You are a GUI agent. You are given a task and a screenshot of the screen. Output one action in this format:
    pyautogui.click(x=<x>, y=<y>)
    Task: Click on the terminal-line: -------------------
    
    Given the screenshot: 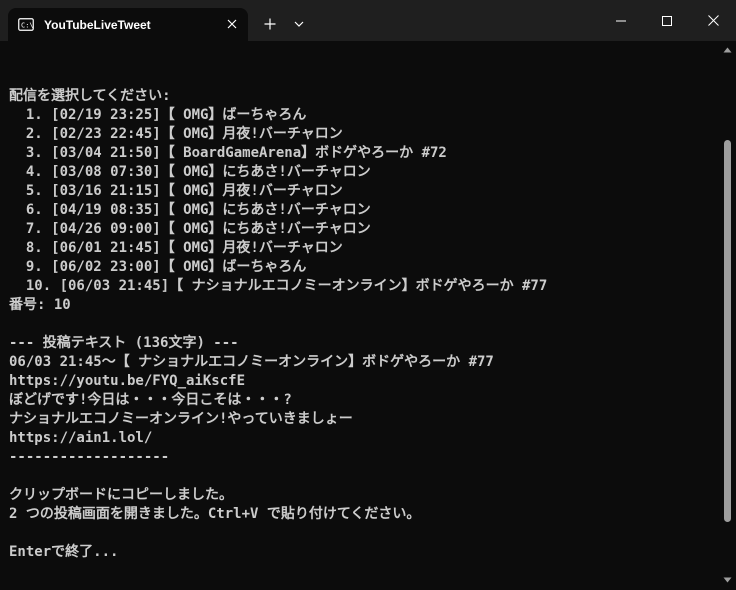 What is the action you would take?
    pyautogui.click(x=89, y=457)
    